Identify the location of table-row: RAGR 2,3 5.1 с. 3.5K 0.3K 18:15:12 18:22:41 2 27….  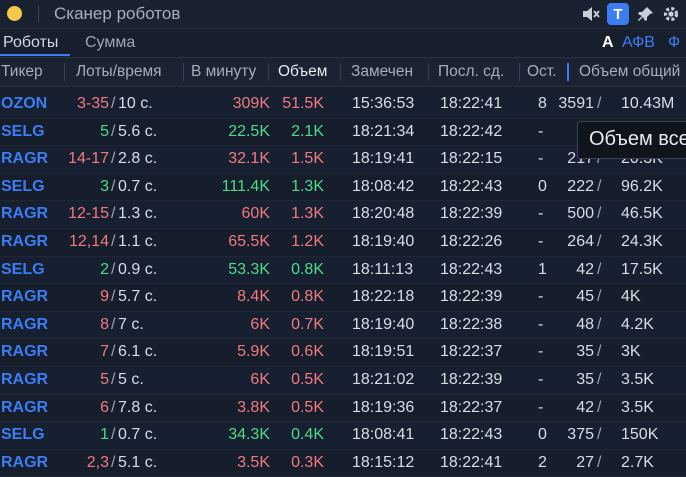
(343, 463).